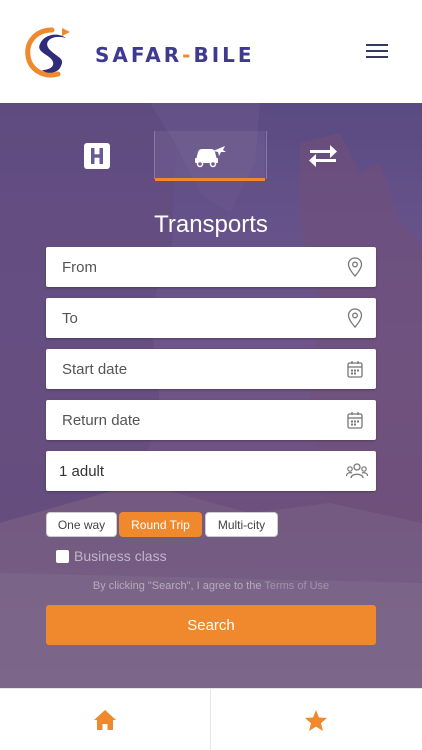 The width and height of the screenshot is (422, 750). What do you see at coordinates (139, 55) in the screenshot?
I see `brand-main: SAFAR` at bounding box center [139, 55].